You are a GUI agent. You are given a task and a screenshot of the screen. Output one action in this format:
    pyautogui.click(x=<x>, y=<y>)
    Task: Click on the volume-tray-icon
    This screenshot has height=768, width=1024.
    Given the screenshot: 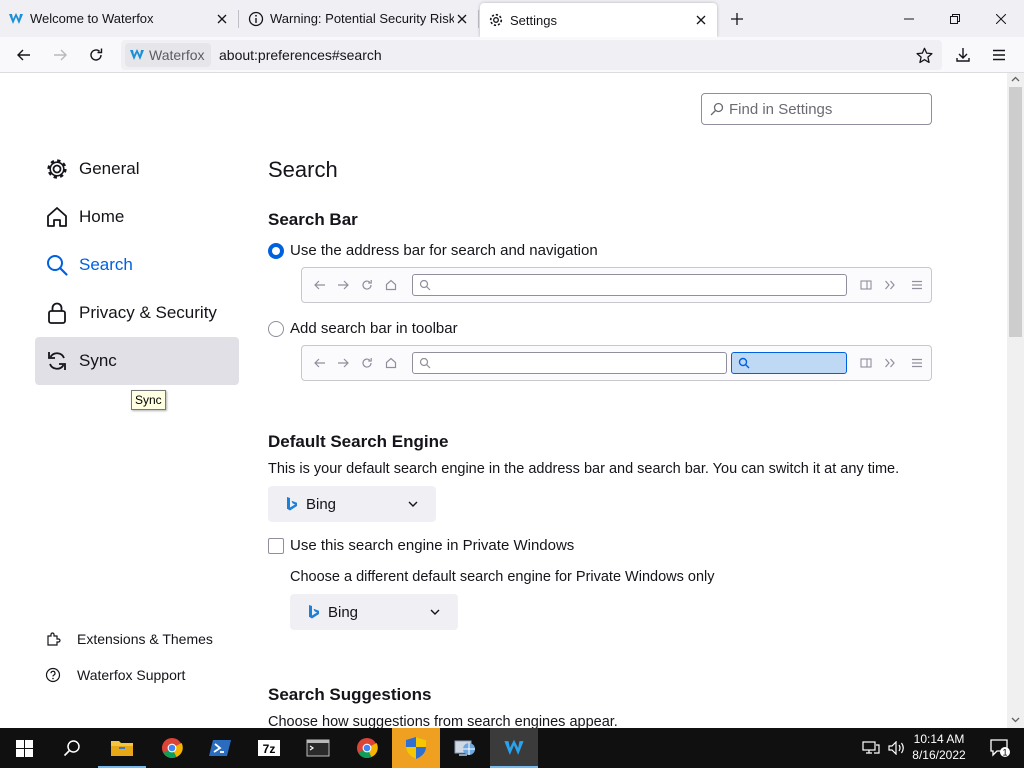 What is the action you would take?
    pyautogui.click(x=897, y=748)
    